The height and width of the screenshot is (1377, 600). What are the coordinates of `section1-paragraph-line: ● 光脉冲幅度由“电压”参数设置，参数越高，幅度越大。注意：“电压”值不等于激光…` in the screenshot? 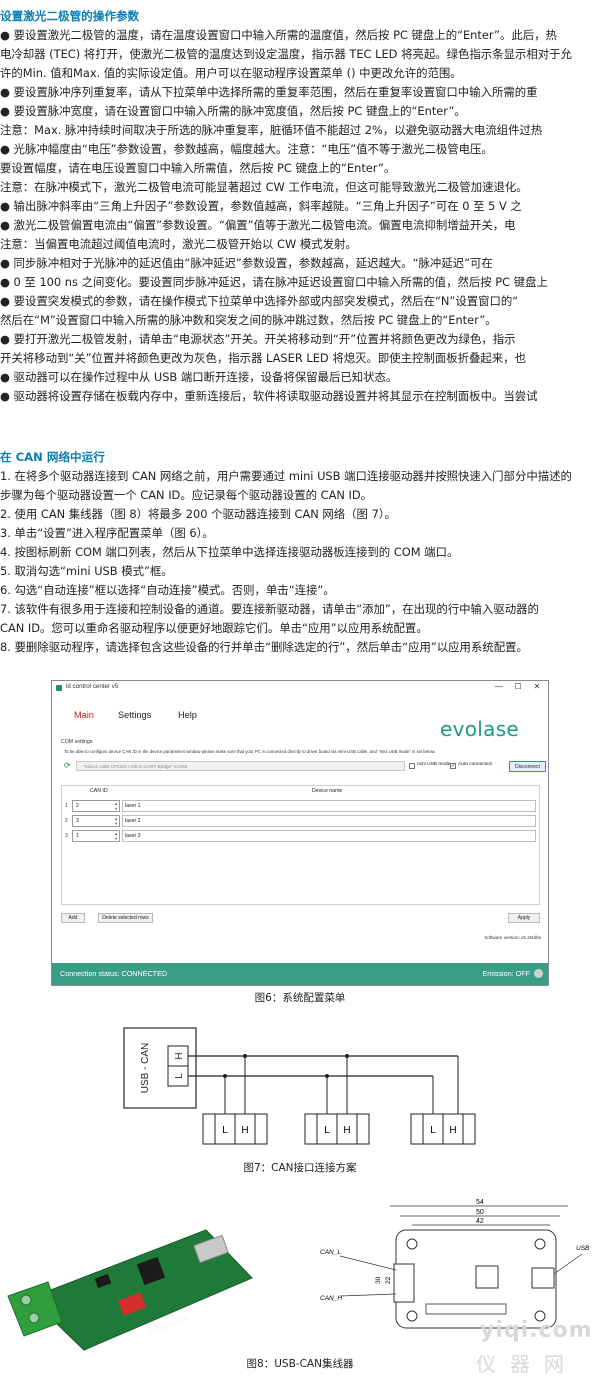 It's located at (246, 149).